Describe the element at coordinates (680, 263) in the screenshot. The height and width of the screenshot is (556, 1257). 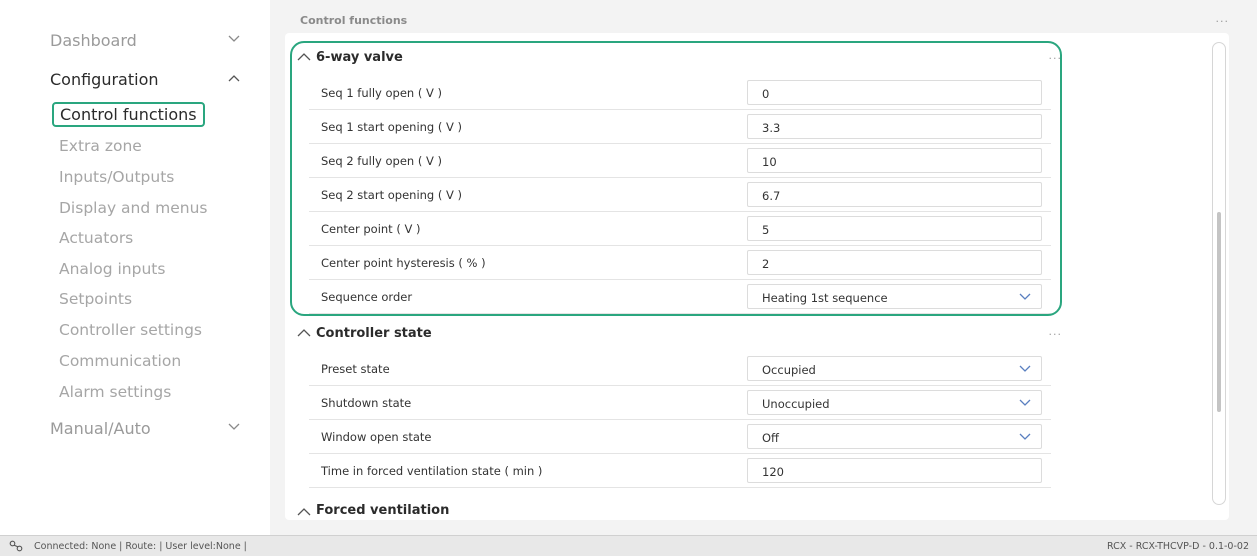
I see `row-center-point-hysteresis: Center point hysteresis ( % ) 2` at that location.